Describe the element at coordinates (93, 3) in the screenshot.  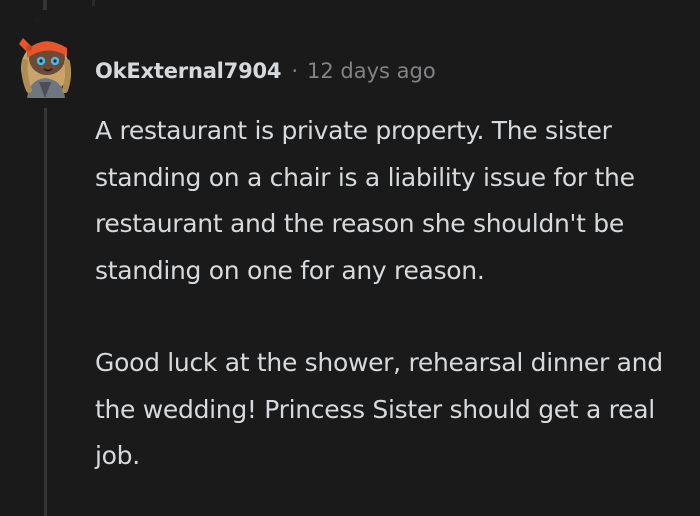
I see `thread-line-parent` at that location.